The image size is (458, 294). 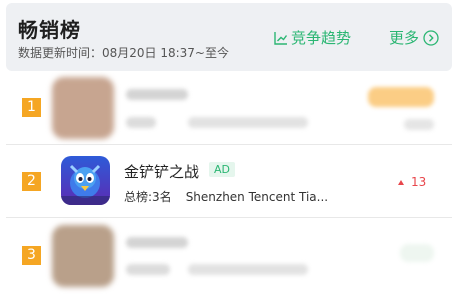 What do you see at coordinates (222, 169) in the screenshot?
I see `ad-badge: AD` at bounding box center [222, 169].